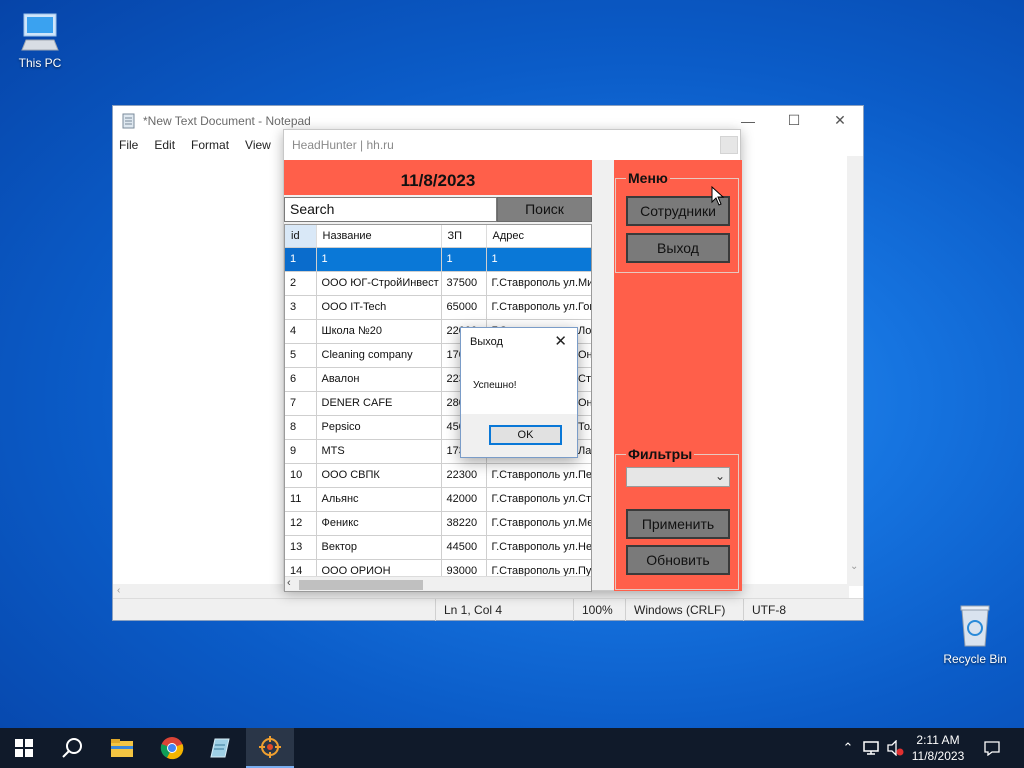 Image resolution: width=1024 pixels, height=768 pixels. What do you see at coordinates (729, 145) in the screenshot?
I see `hh-close-button` at bounding box center [729, 145].